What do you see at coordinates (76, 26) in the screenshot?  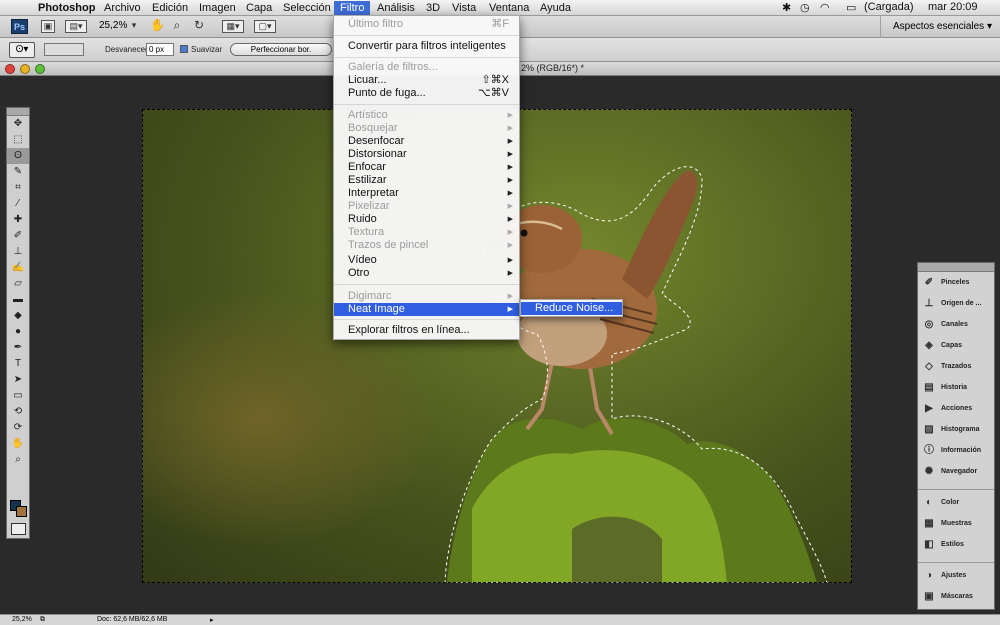 I see `view-extras-icon: ▤▾` at bounding box center [76, 26].